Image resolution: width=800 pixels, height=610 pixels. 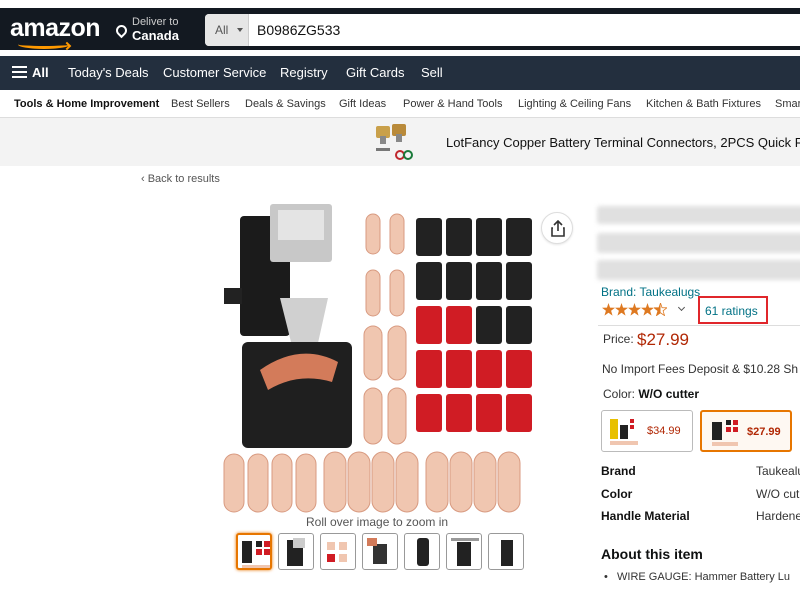 What do you see at coordinates (618, 471) in the screenshot?
I see `spec-key: Brand` at bounding box center [618, 471].